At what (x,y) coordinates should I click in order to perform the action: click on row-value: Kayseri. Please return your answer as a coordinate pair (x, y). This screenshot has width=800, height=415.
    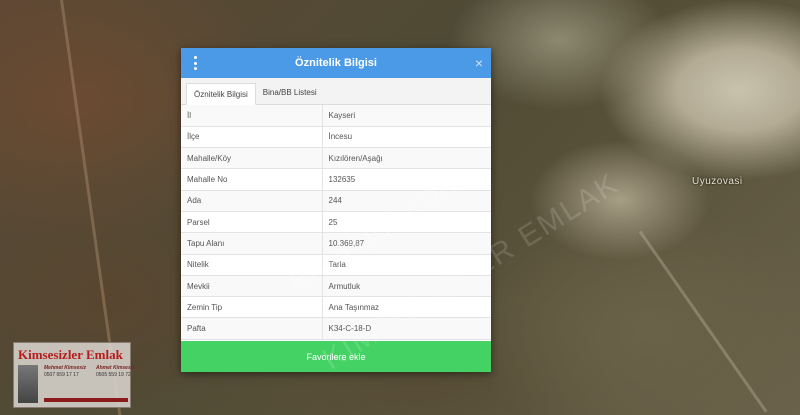
    Looking at the image, I should click on (406, 116).